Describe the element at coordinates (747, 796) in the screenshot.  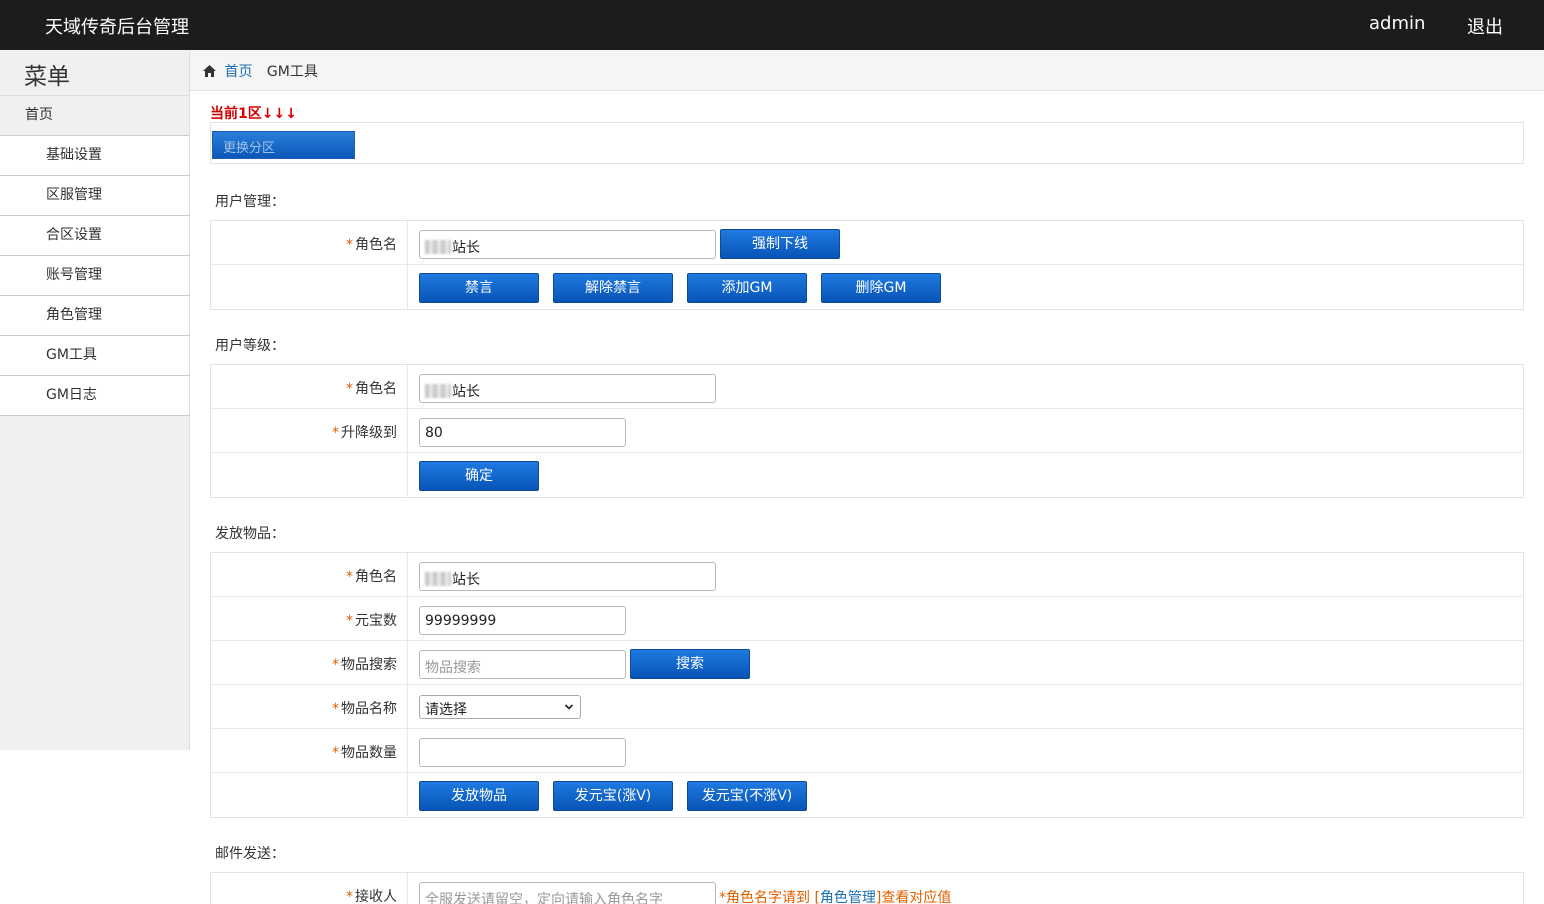
I see `send-gold-no-vip-button: 发元宝(不涨V)` at that location.